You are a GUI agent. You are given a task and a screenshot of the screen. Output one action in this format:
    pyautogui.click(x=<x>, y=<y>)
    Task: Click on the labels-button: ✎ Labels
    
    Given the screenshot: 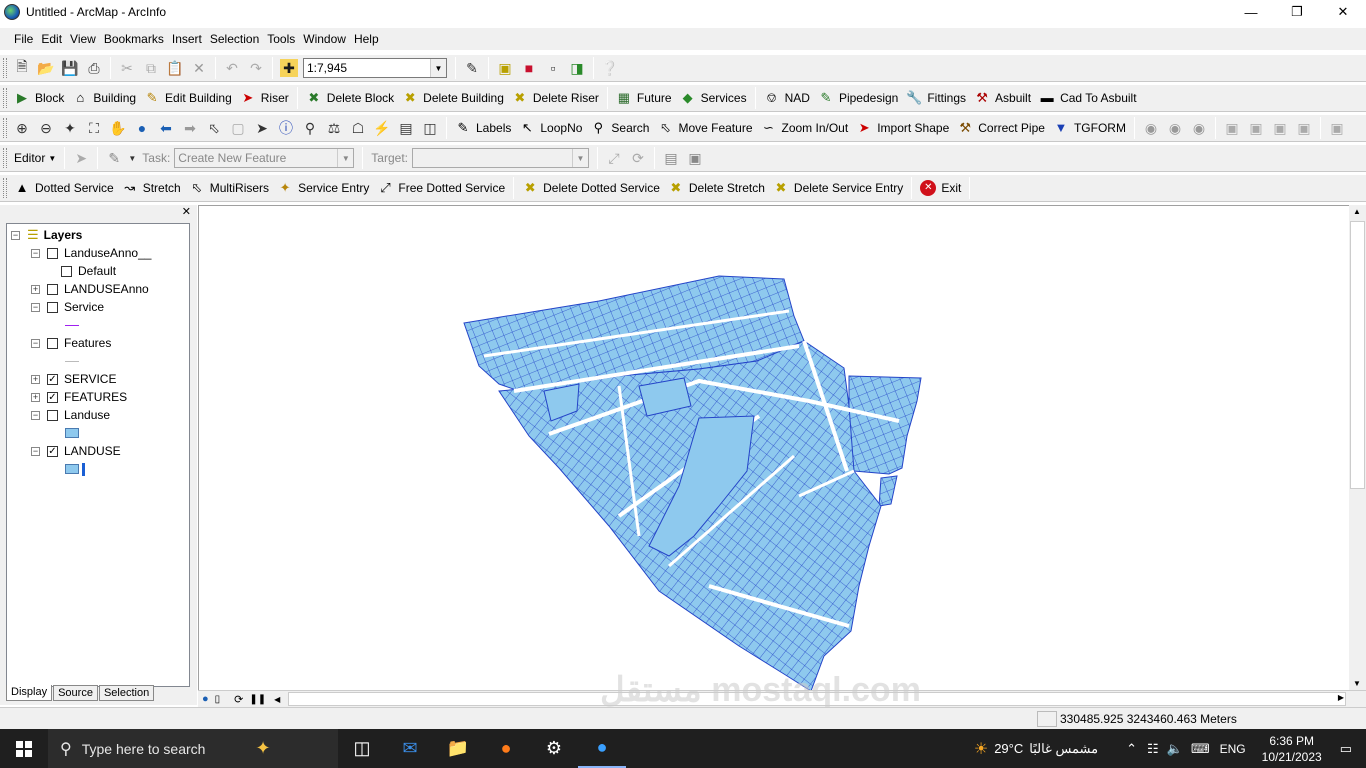 What is the action you would take?
    pyautogui.click(x=483, y=128)
    